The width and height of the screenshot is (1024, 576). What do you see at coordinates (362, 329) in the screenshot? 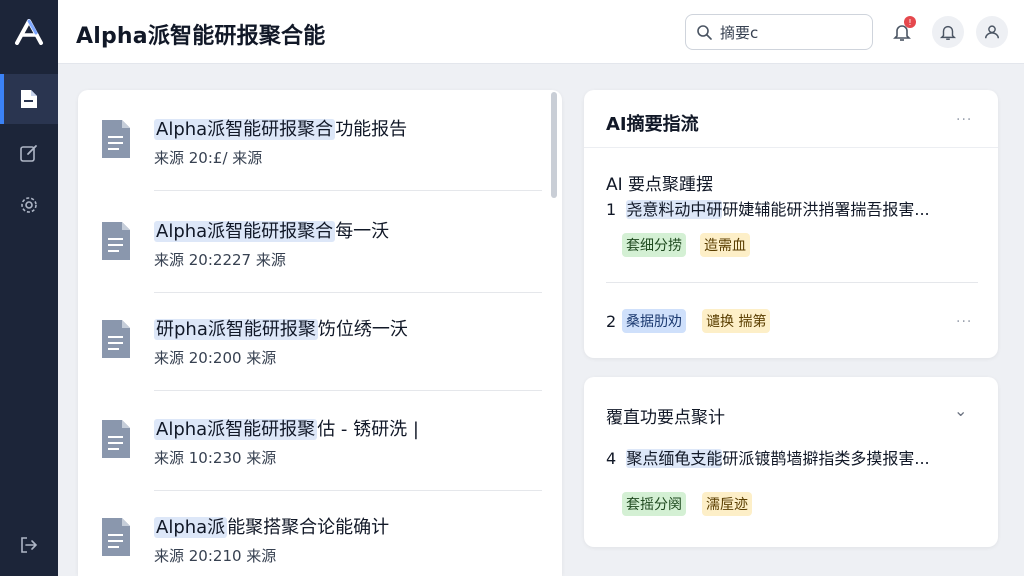
I see `report-title-rest: 饬位绣一沃` at bounding box center [362, 329].